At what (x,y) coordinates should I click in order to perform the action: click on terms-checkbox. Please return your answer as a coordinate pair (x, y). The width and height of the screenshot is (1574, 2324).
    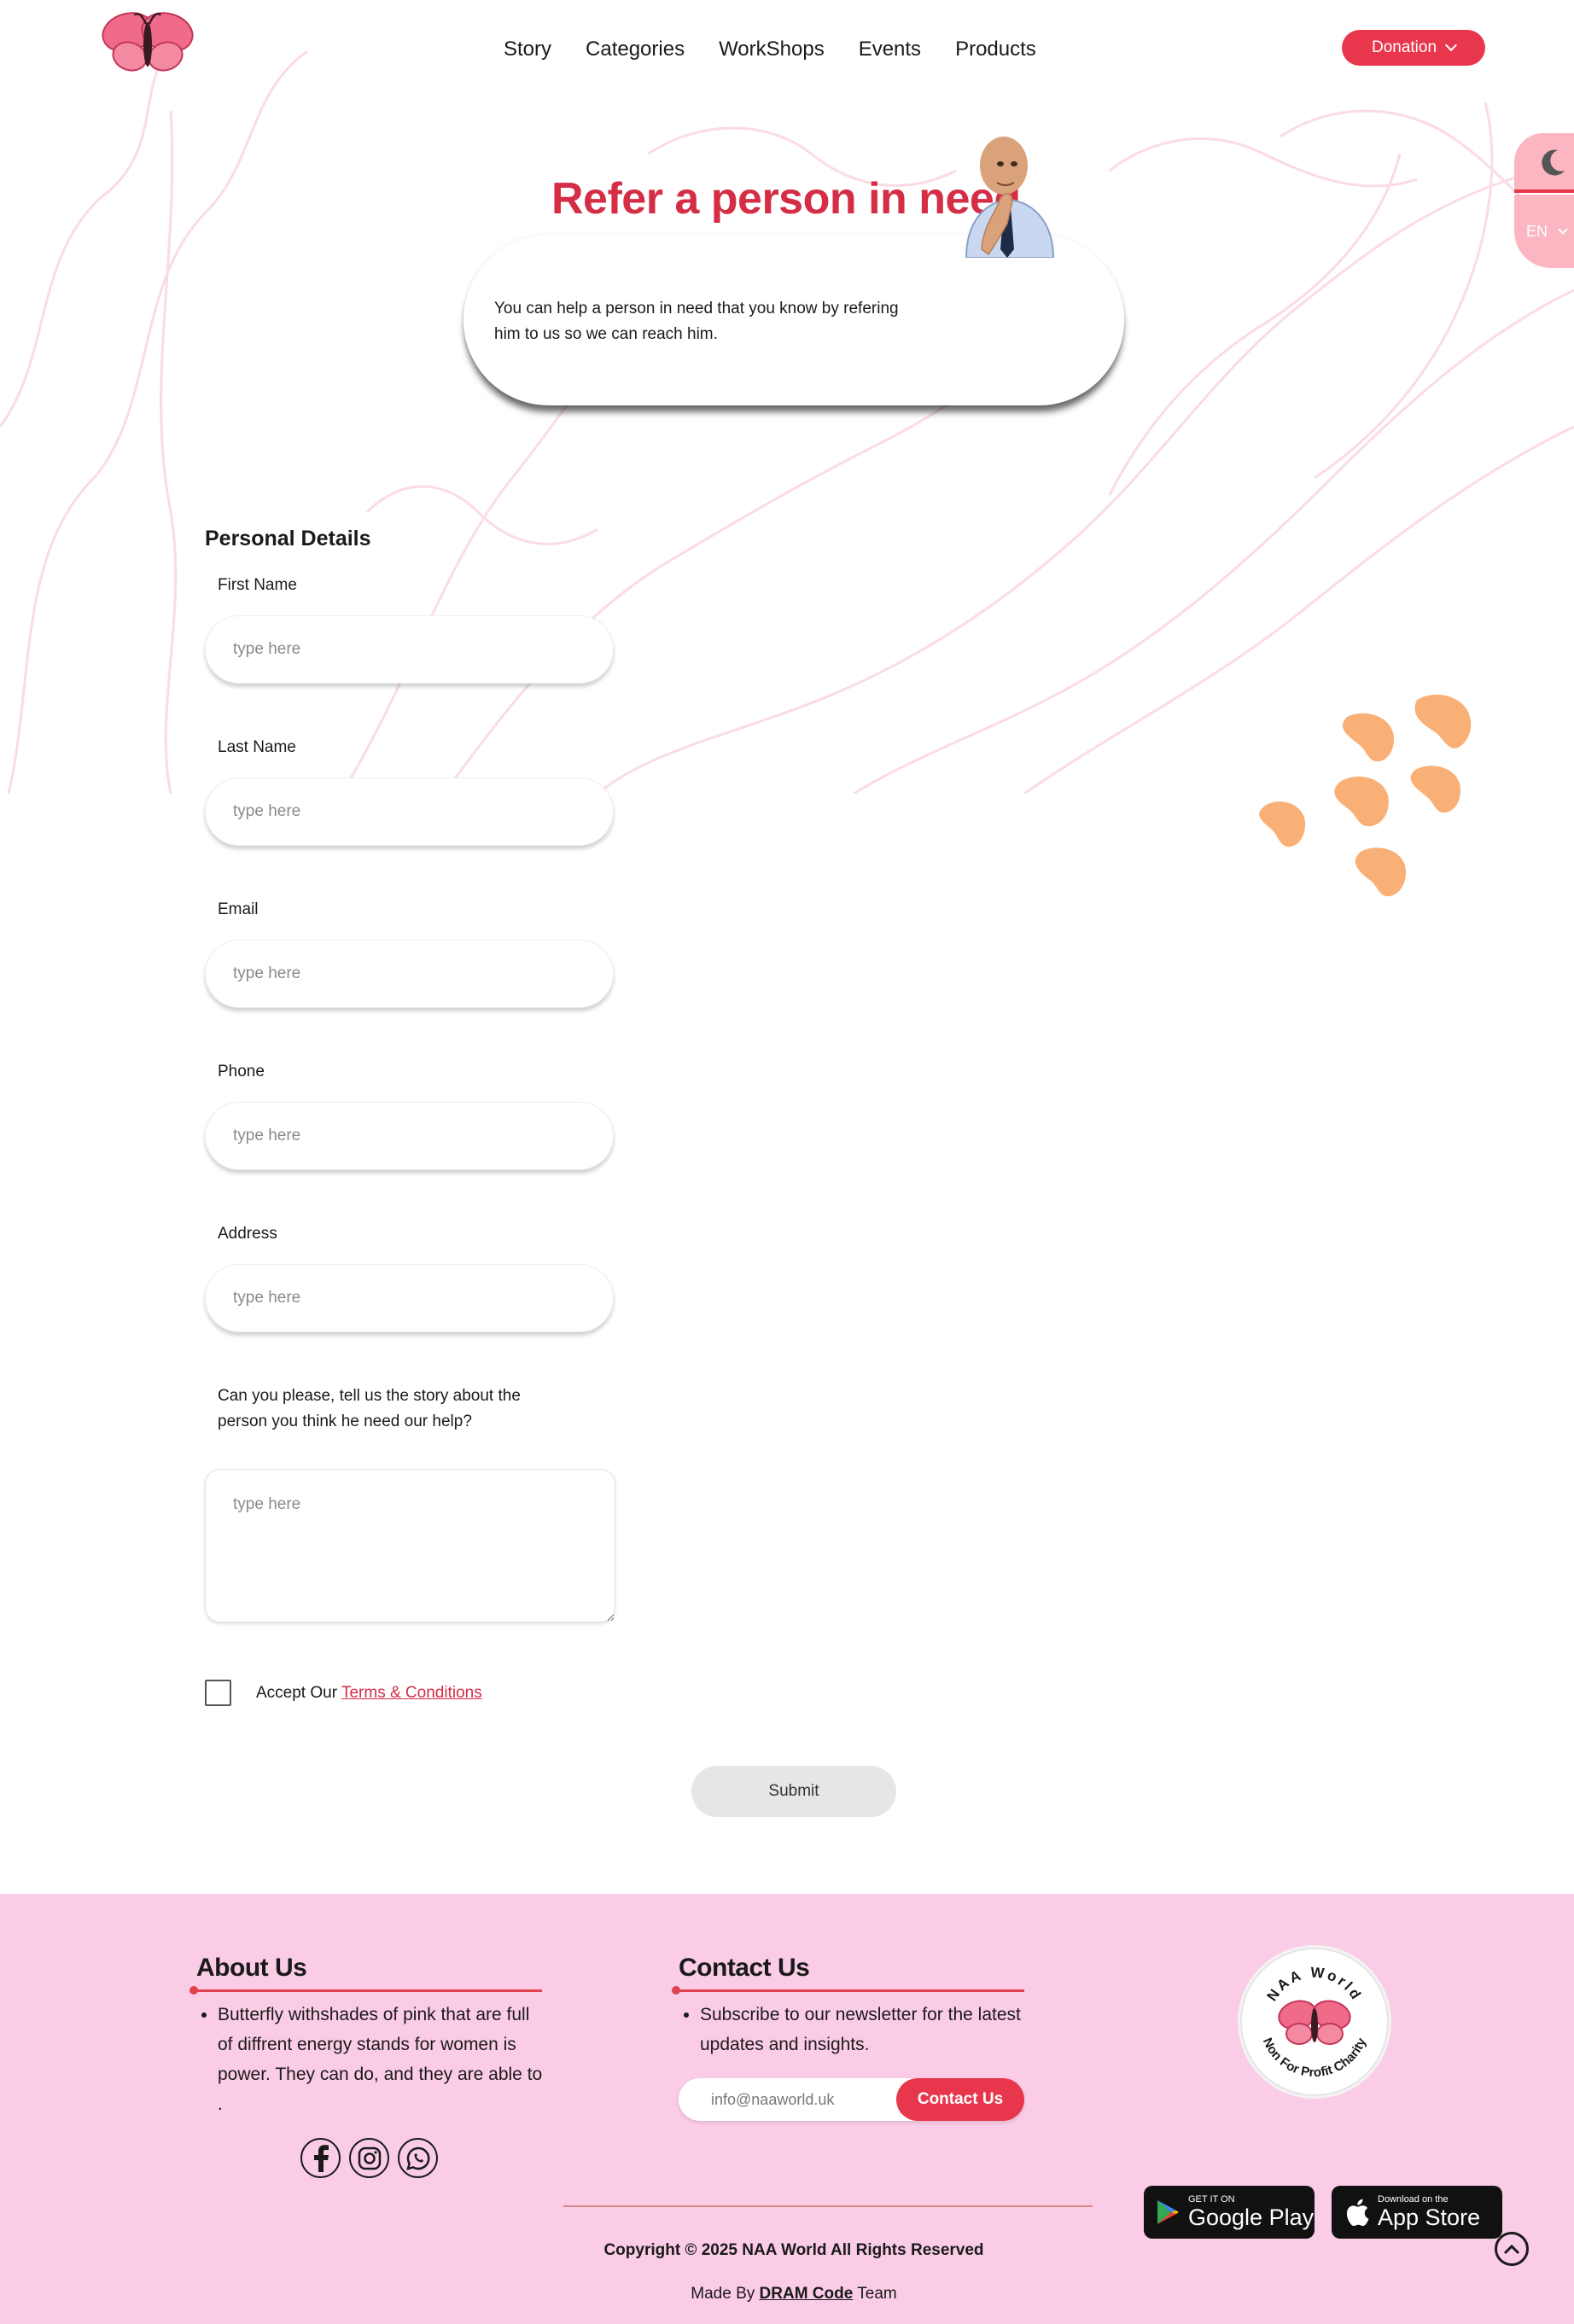
    Looking at the image, I should click on (218, 1693).